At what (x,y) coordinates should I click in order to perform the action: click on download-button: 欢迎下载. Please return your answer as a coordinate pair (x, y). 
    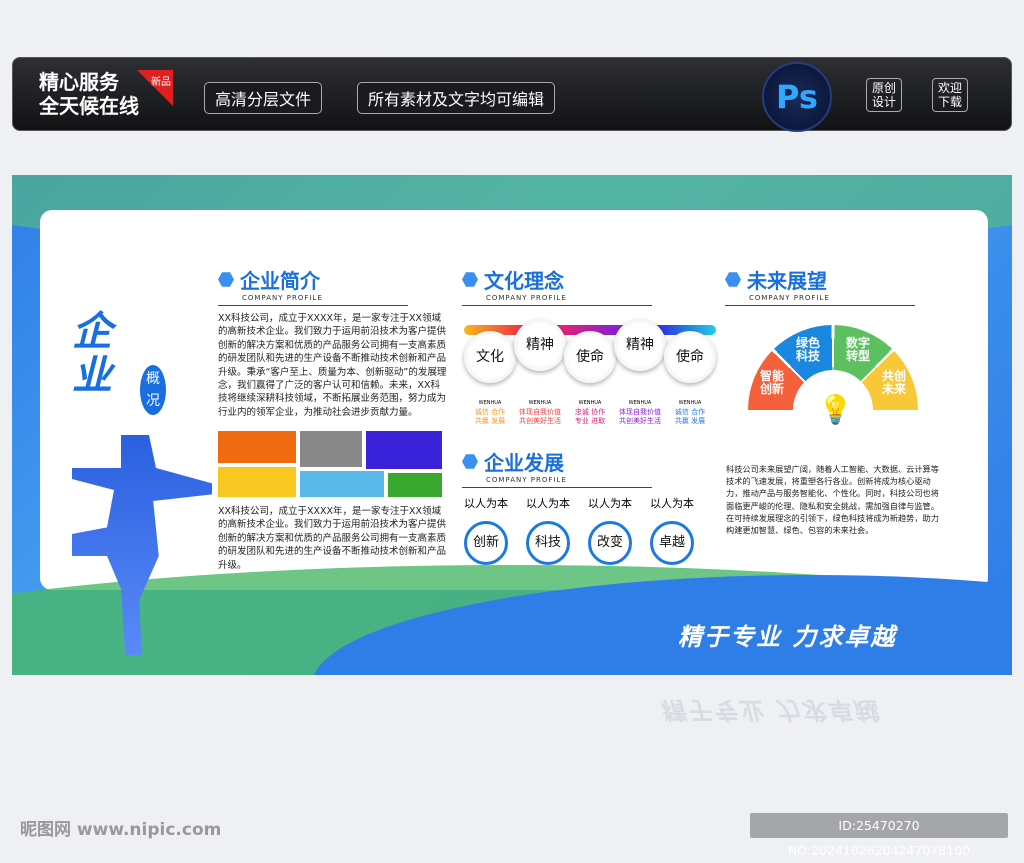
    Looking at the image, I should click on (950, 95).